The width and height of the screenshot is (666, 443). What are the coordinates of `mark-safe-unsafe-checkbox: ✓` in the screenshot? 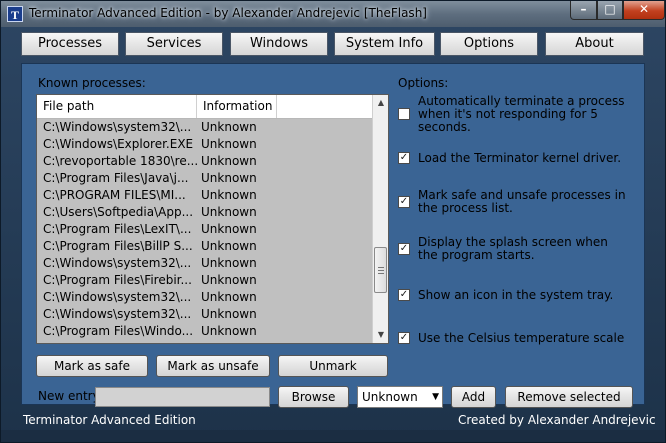 It's located at (404, 202).